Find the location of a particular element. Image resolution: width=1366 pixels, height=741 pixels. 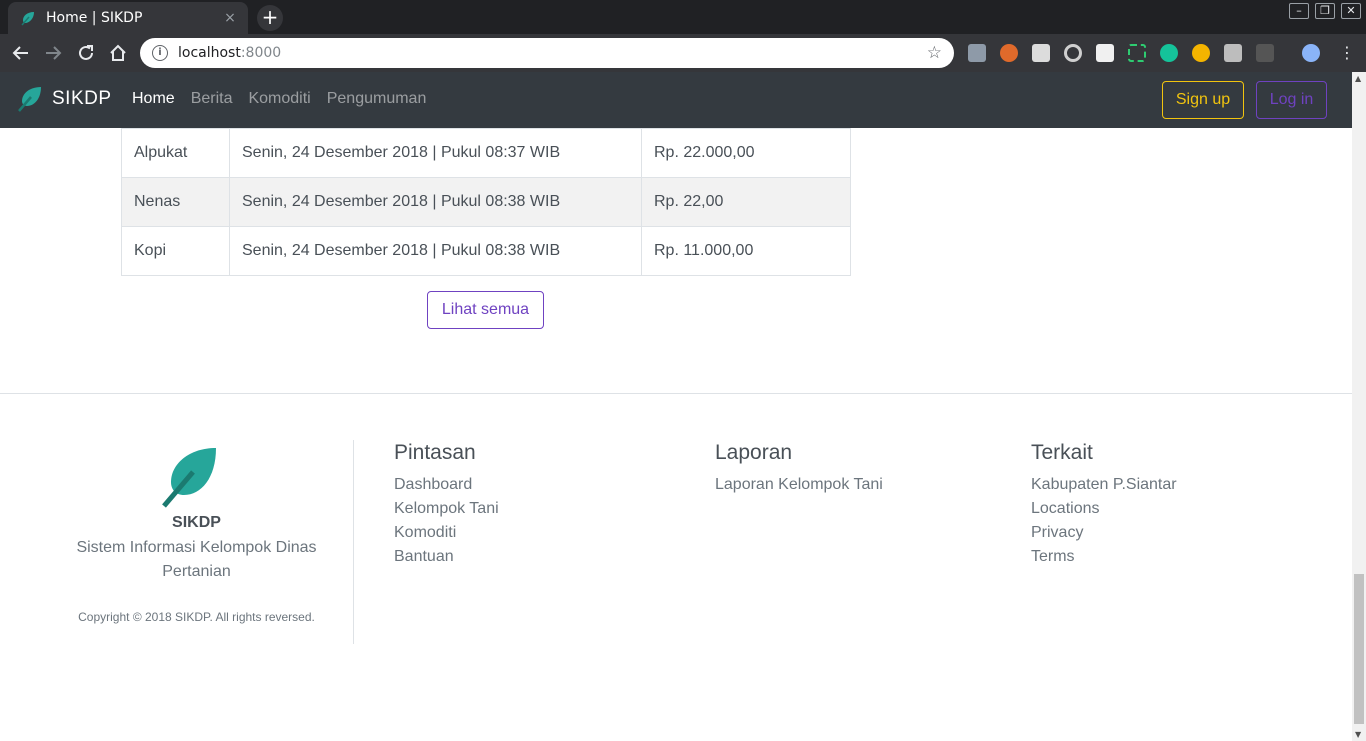

footer-vertical-divider is located at coordinates (353, 542).